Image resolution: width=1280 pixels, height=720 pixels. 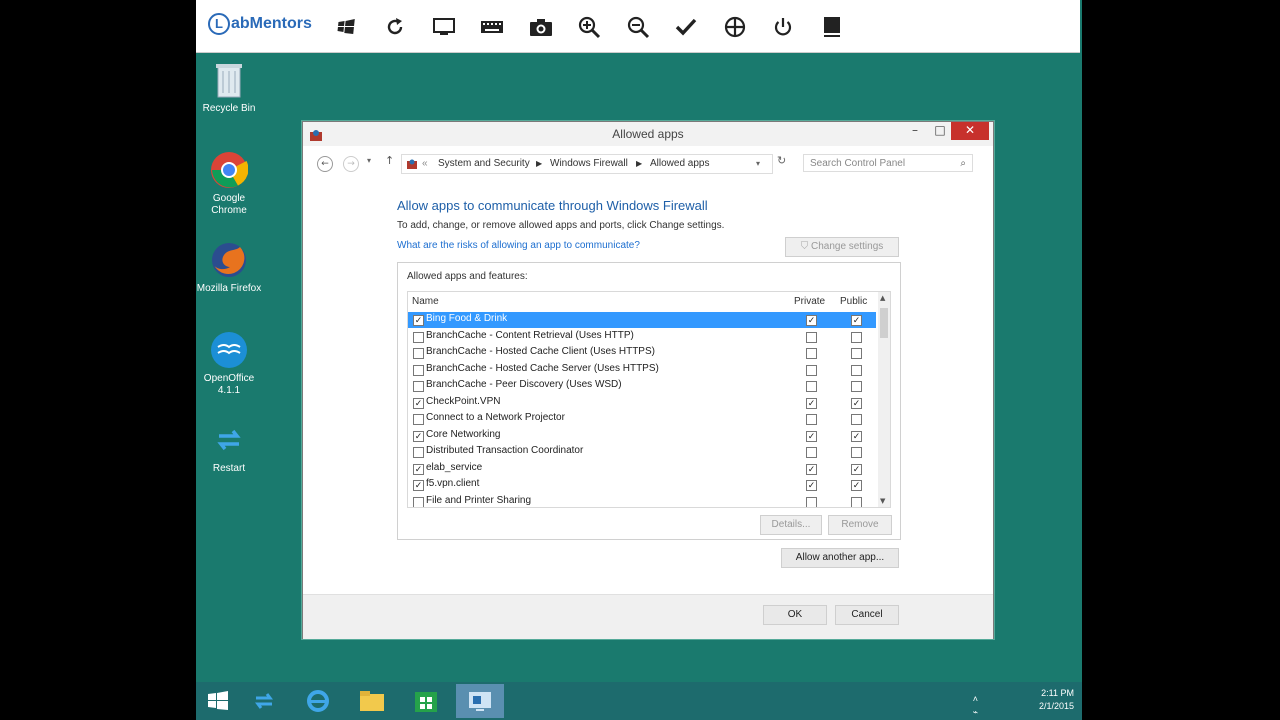 What do you see at coordinates (1022, 702) in the screenshot?
I see `system-tray: ˄ ⌁ ◉ 2:11 PM 2/1/2015` at bounding box center [1022, 702].